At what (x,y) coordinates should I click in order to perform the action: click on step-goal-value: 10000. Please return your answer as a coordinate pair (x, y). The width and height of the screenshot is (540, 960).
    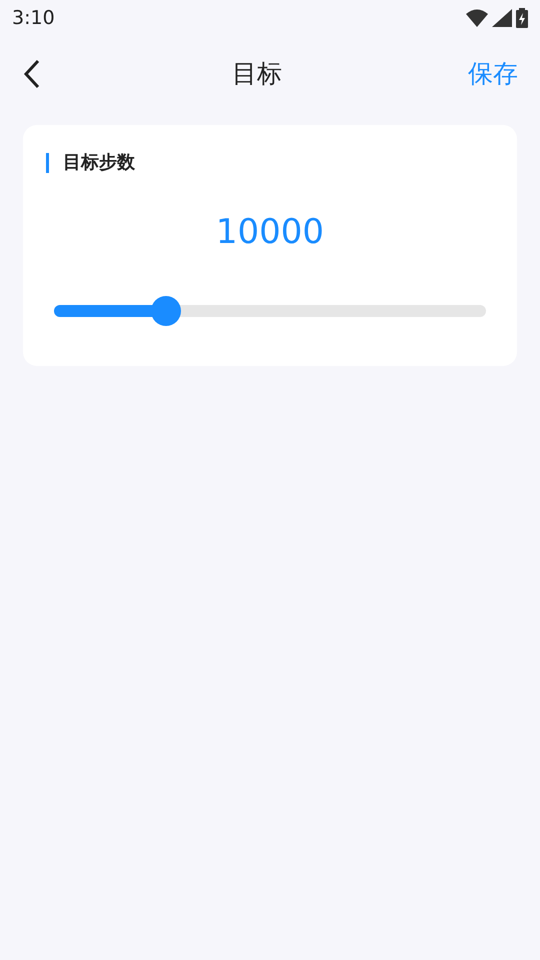
    Looking at the image, I should click on (270, 232).